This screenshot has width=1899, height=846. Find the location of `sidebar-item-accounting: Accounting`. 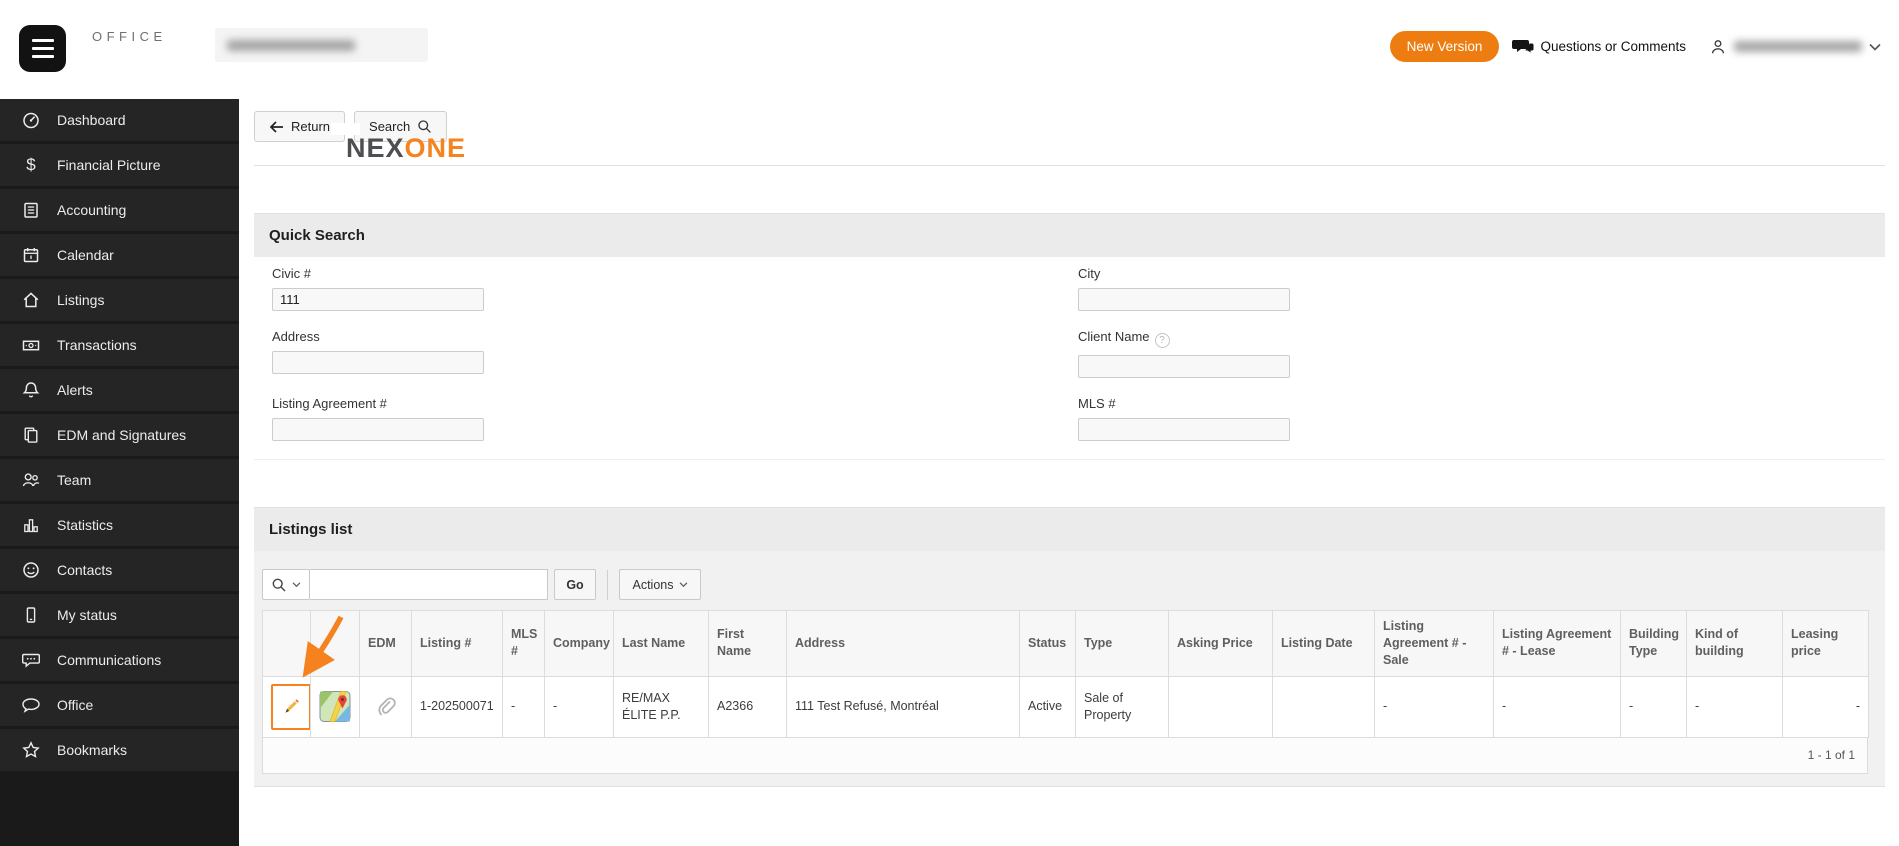

sidebar-item-accounting: Accounting is located at coordinates (119, 210).